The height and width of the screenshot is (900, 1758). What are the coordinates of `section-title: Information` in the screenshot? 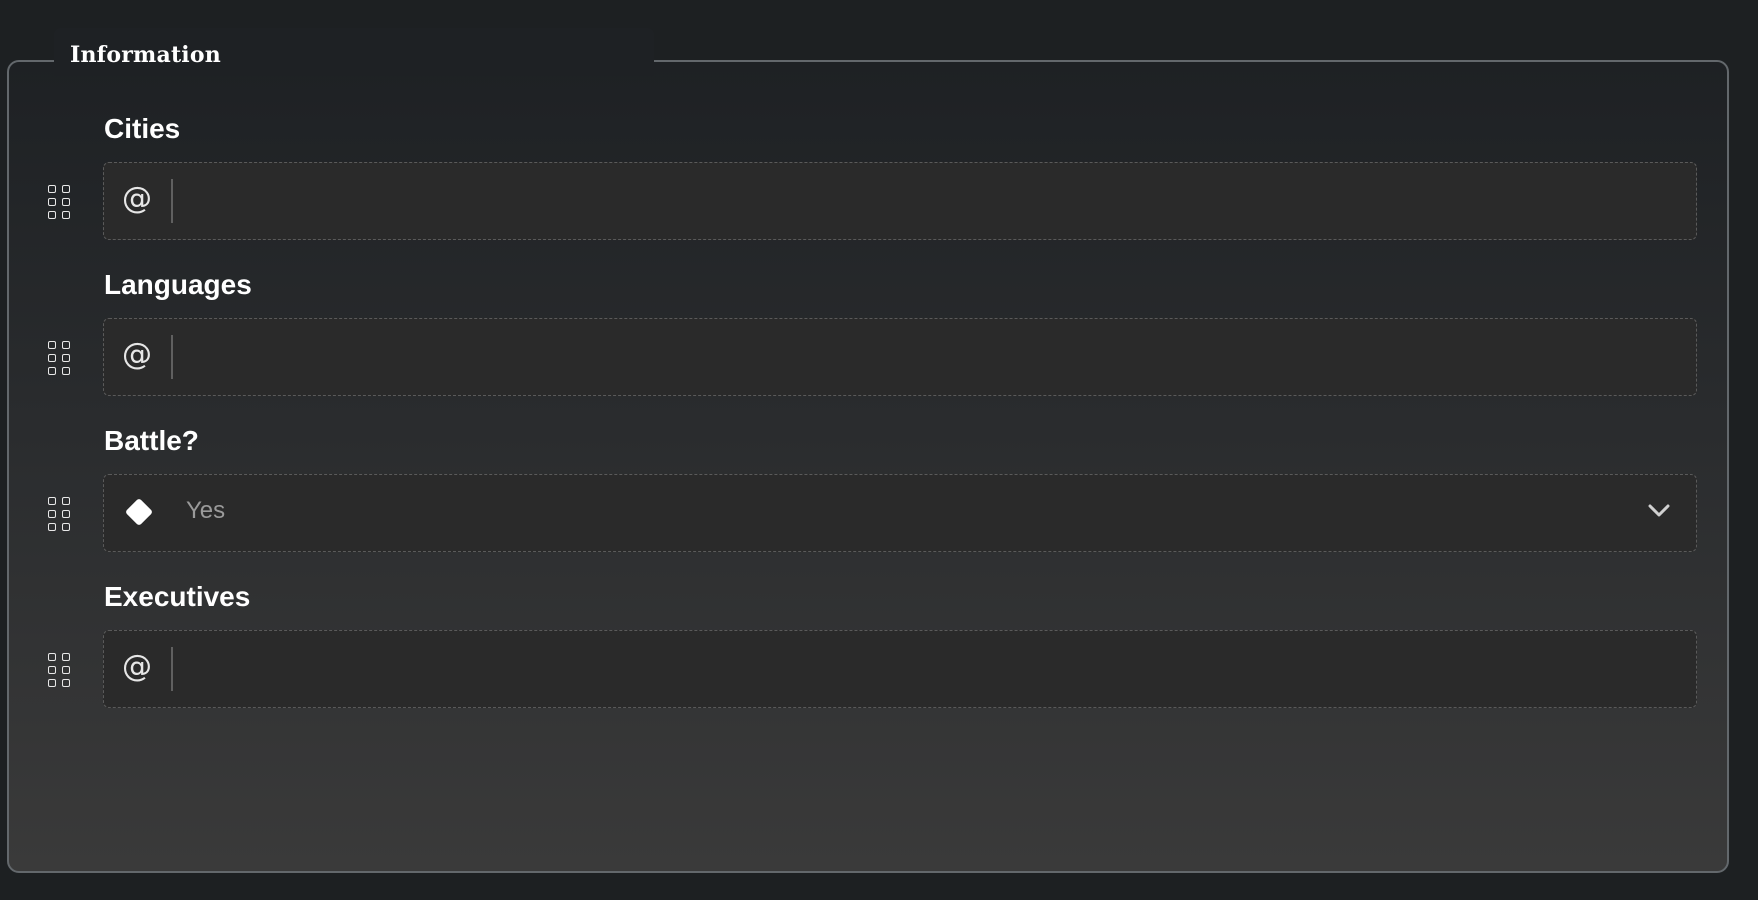 It's located at (145, 55).